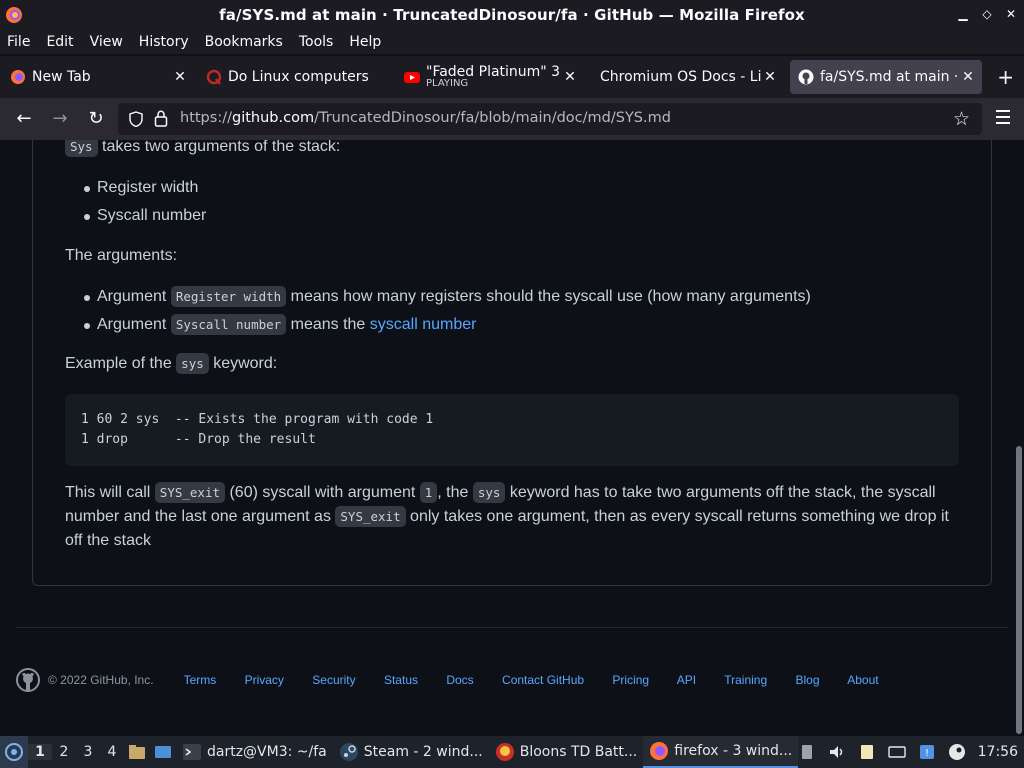 The image size is (1024, 768). I want to click on tab-youtube: "Faded Platinum" 3 S PLAYING ✕, so click(490, 77).